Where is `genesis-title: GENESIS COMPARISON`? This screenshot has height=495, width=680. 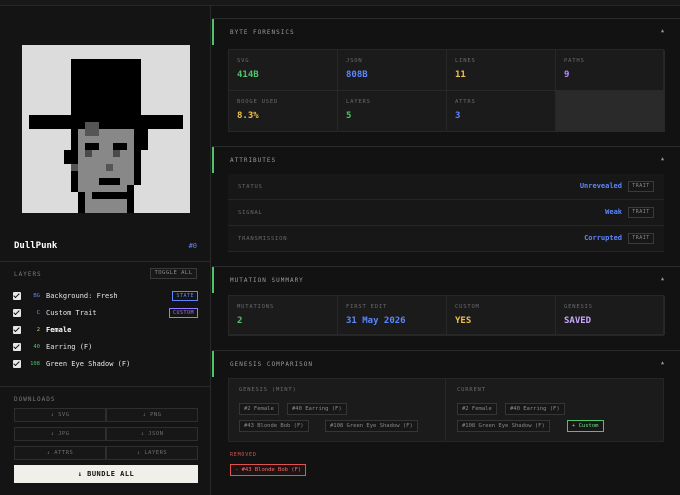
genesis-title: GENESIS COMPARISON is located at coordinates (272, 364).